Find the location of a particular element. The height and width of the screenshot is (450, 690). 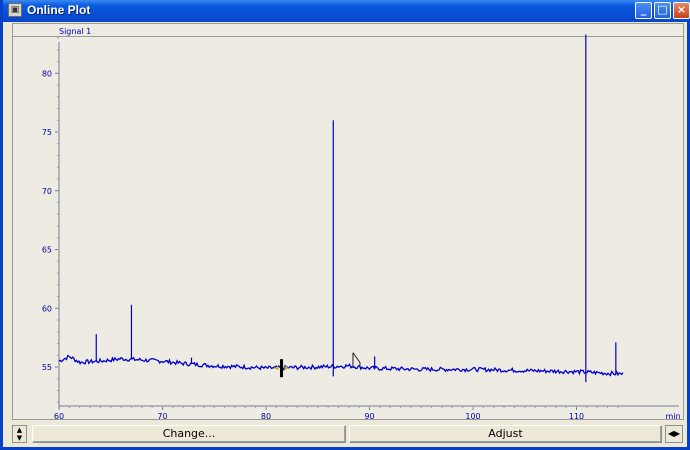

horizontal-arrows-icon: ◀▶ is located at coordinates (674, 434).